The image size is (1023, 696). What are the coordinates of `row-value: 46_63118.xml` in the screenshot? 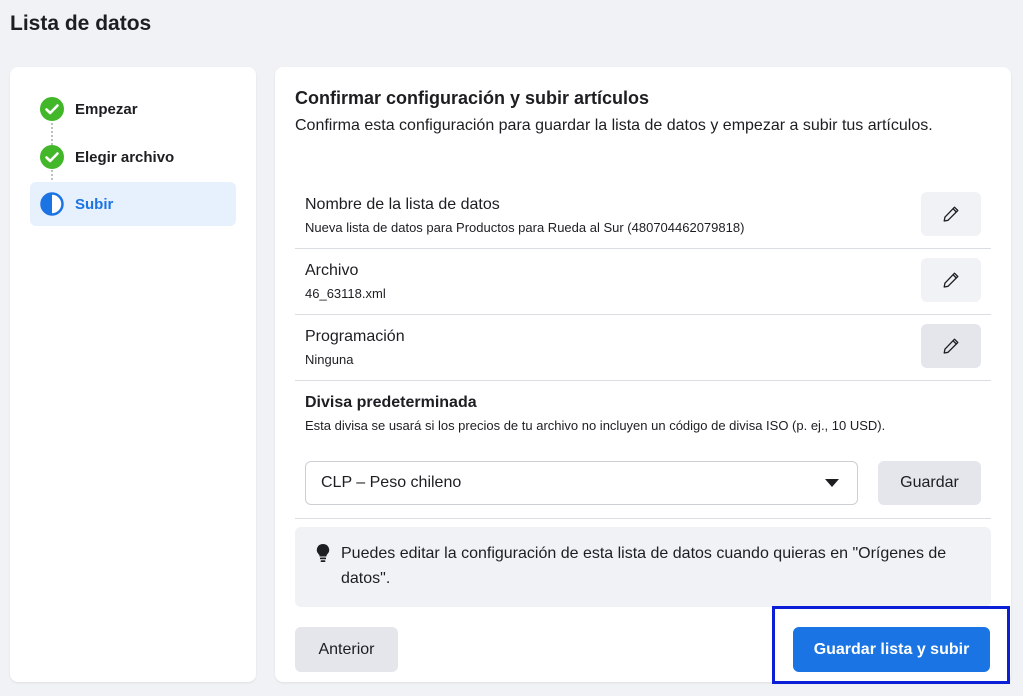 It's located at (345, 293).